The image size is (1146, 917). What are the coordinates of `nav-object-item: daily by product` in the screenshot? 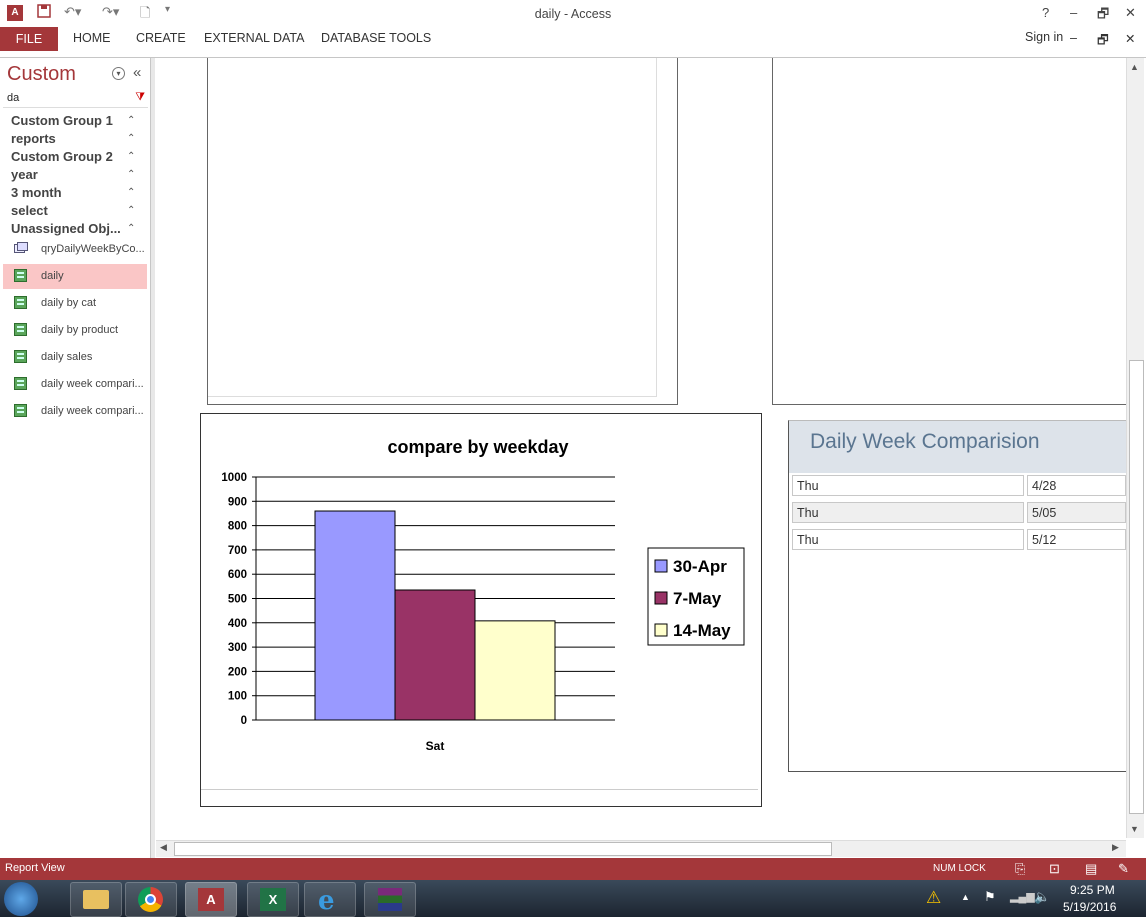 It's located at (75, 330).